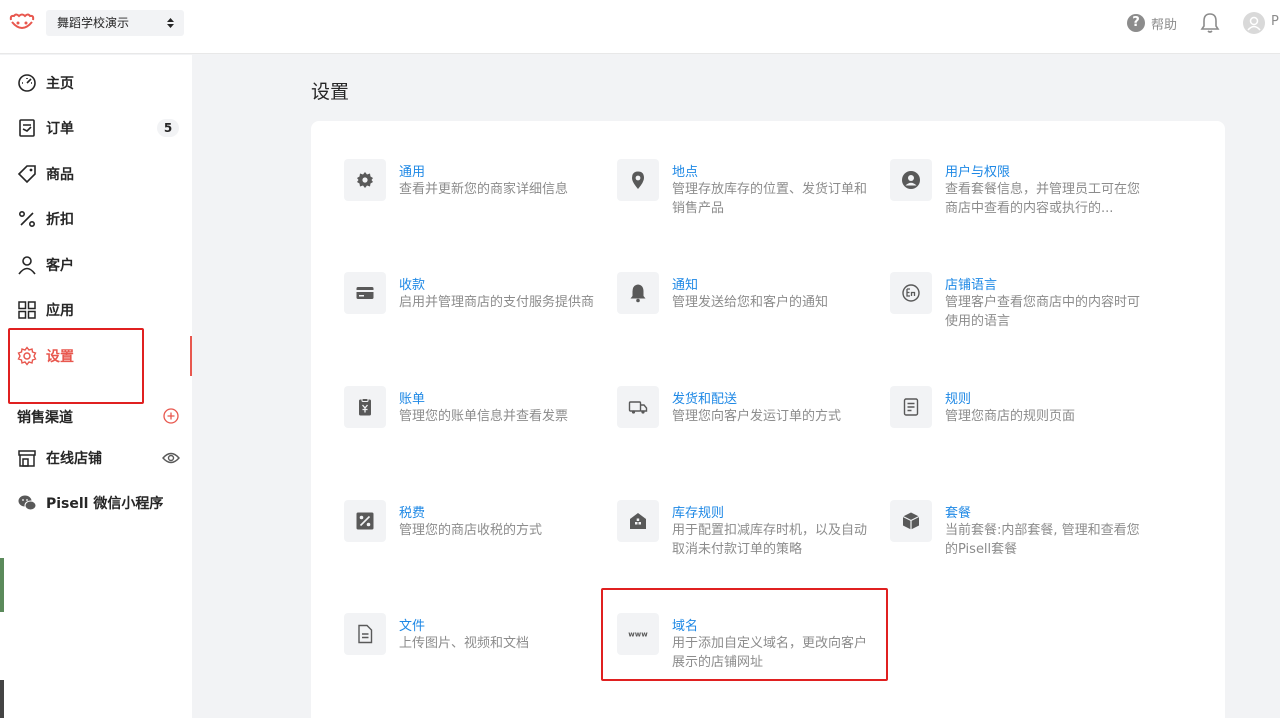 This screenshot has height=718, width=1280. What do you see at coordinates (170, 23) in the screenshot?
I see `select-caret-icon` at bounding box center [170, 23].